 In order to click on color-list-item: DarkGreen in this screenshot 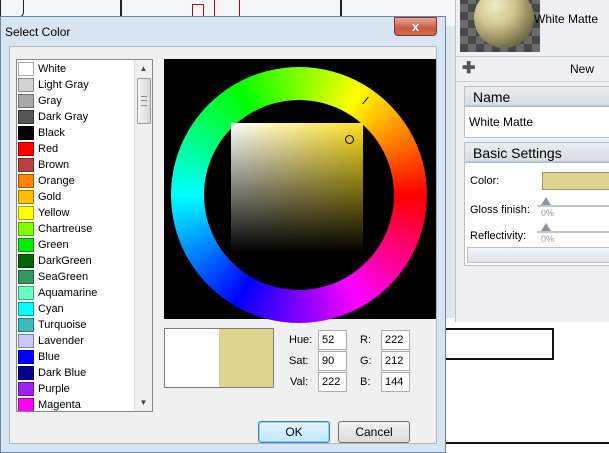, I will do `click(77, 261)`.